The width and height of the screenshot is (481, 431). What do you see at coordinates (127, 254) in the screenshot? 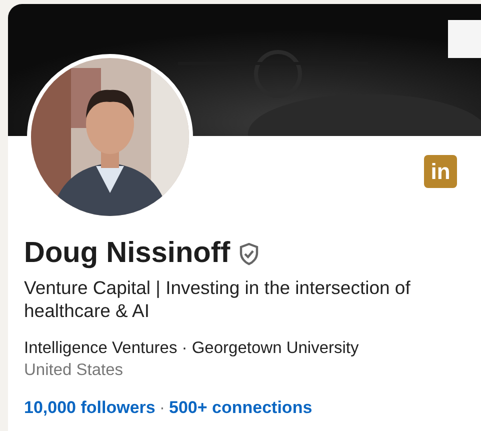
I see `profile-name: Doug Nissinoff` at bounding box center [127, 254].